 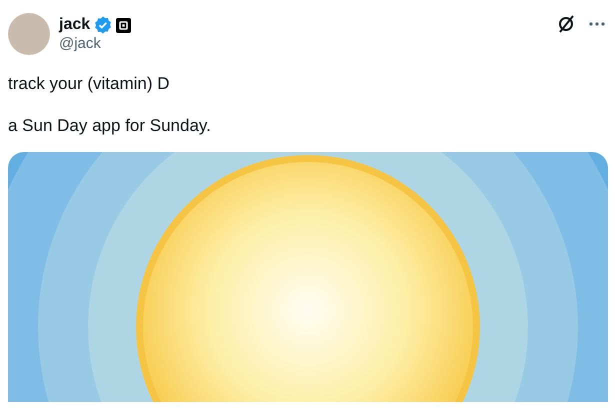 What do you see at coordinates (124, 25) in the screenshot?
I see `square-badge-icon` at bounding box center [124, 25].